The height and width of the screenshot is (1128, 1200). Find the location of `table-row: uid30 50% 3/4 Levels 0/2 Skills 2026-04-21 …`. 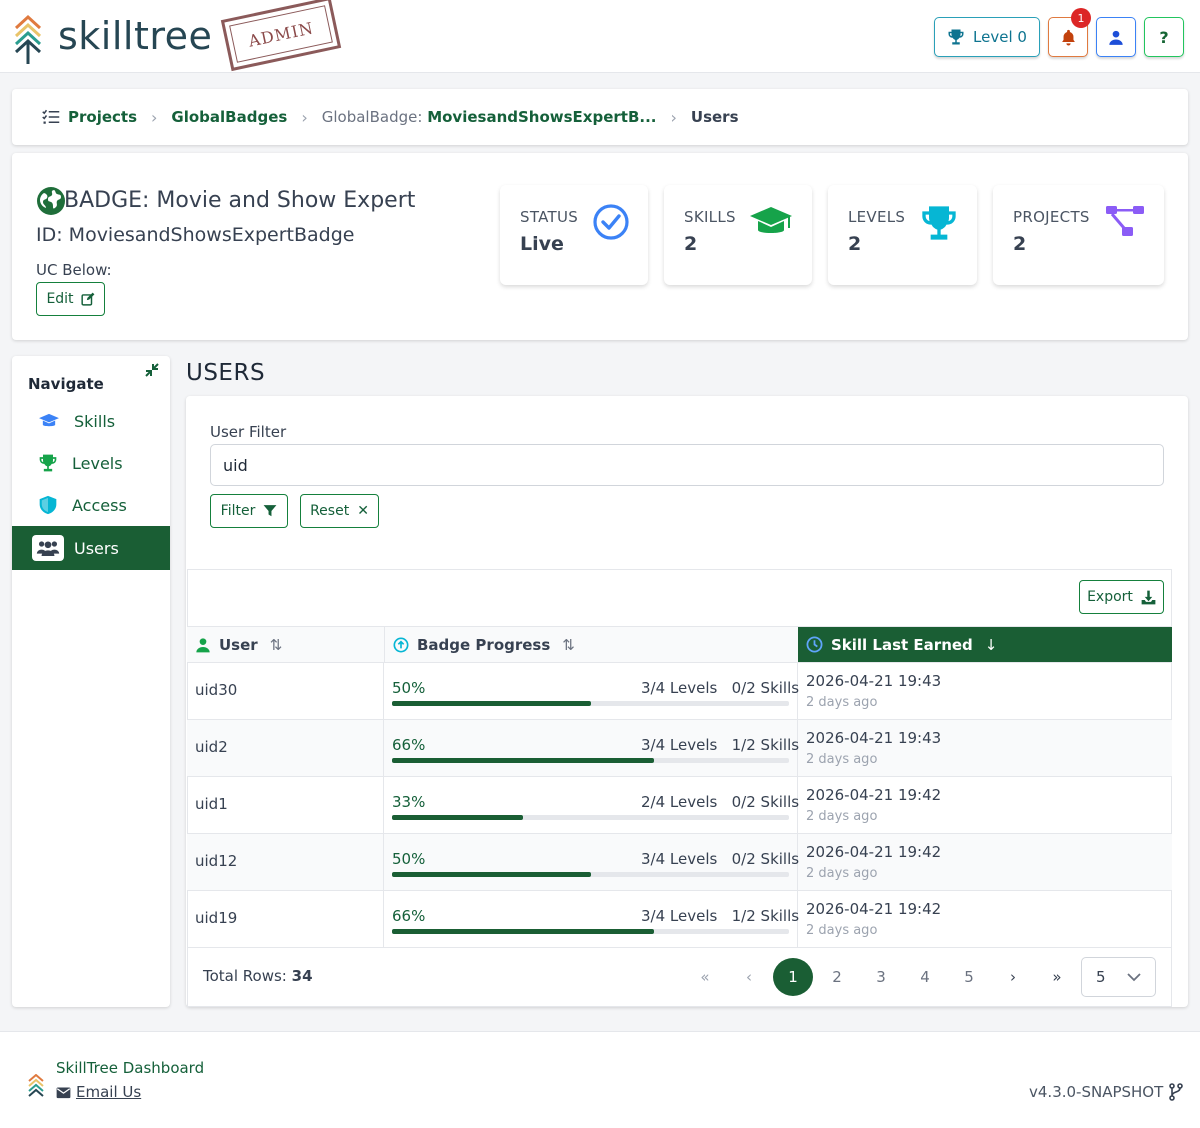

table-row: uid30 50% 3/4 Levels 0/2 Skills 2026-04-21 … is located at coordinates (679, 691).